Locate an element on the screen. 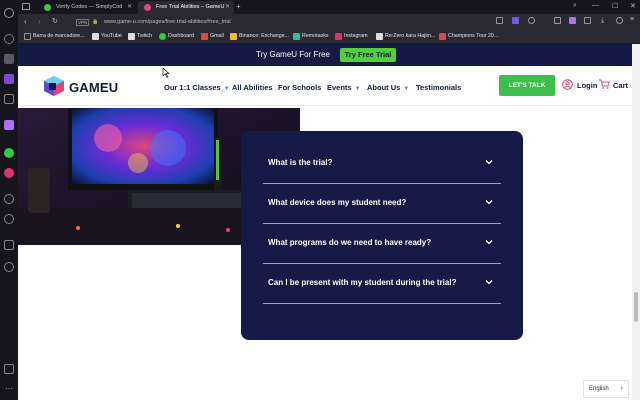 The image size is (640, 400). nav-label: Events is located at coordinates (339, 87).